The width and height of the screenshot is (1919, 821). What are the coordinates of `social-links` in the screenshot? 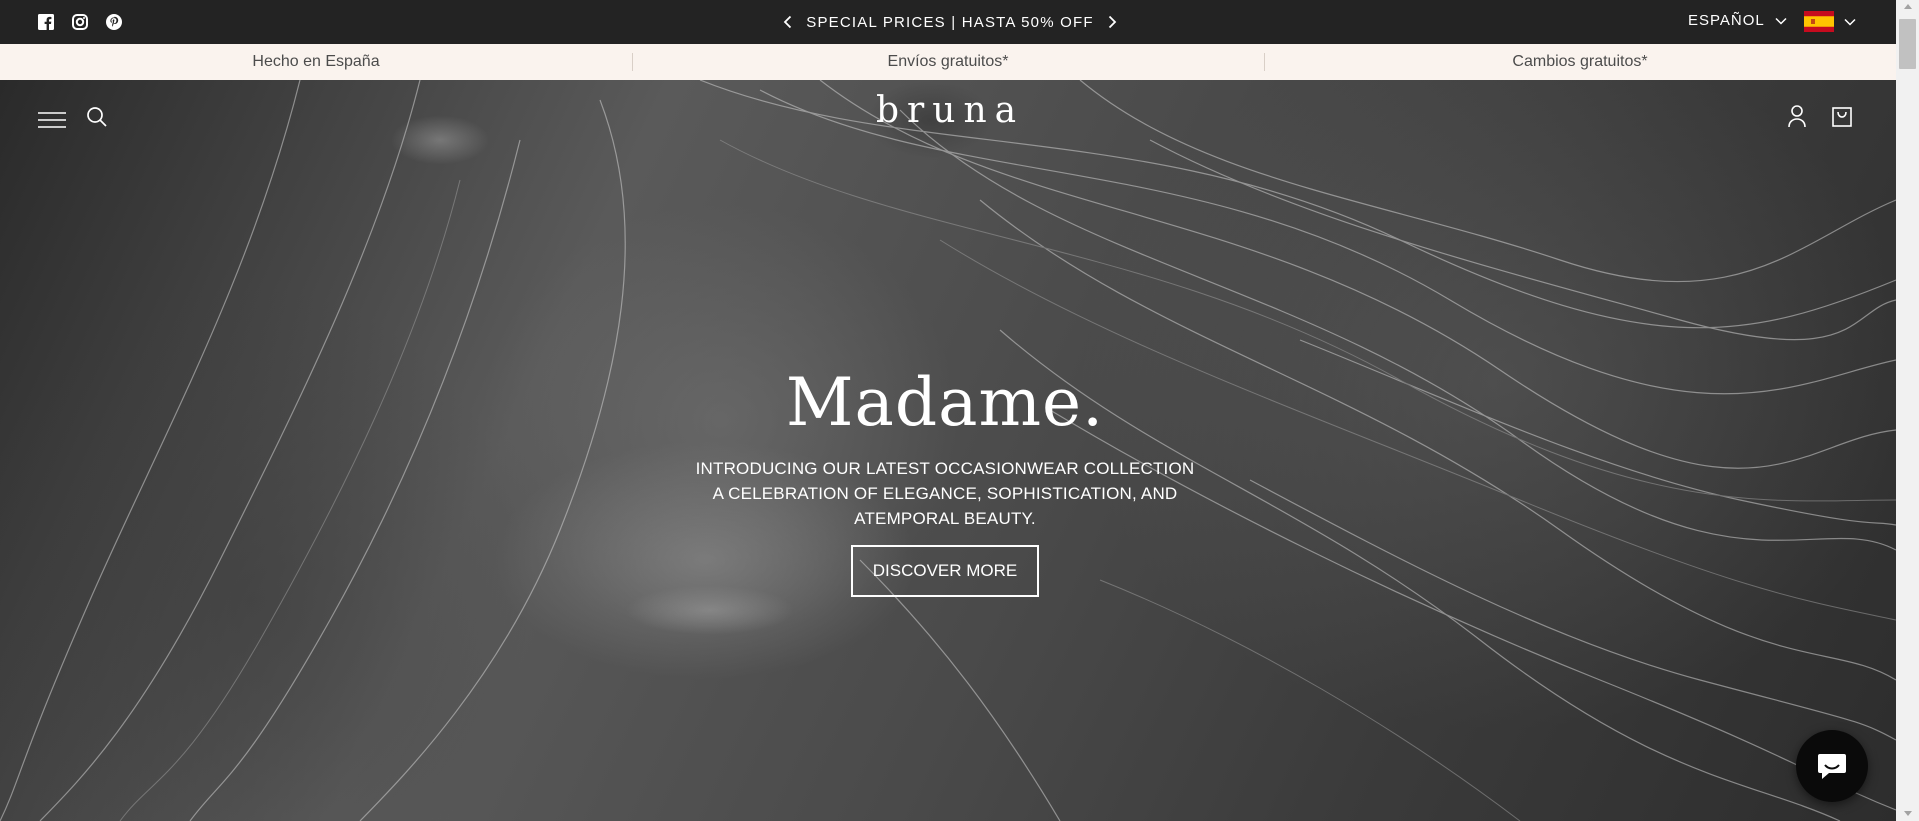 It's located at (80, 22).